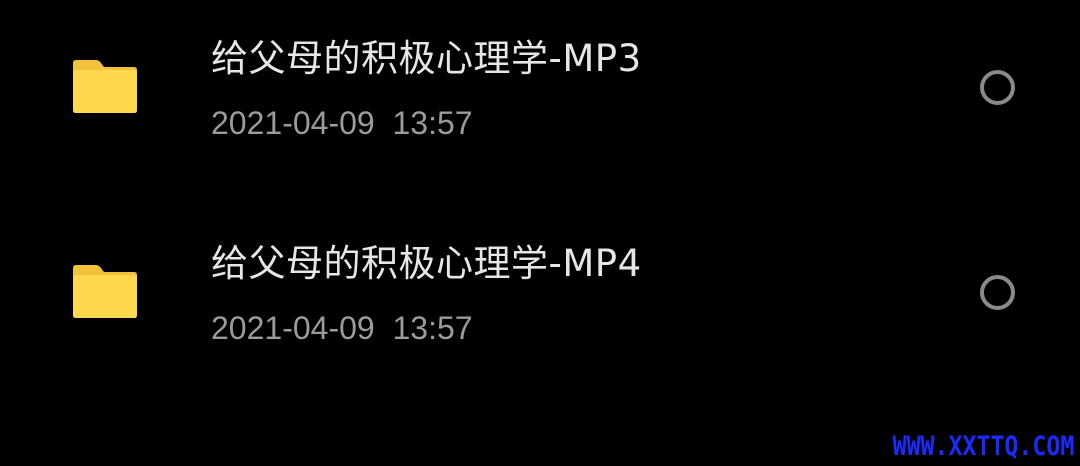 The width and height of the screenshot is (1080, 466). What do you see at coordinates (426, 58) in the screenshot?
I see `file-name: 给父母的积极心理学-MP3` at bounding box center [426, 58].